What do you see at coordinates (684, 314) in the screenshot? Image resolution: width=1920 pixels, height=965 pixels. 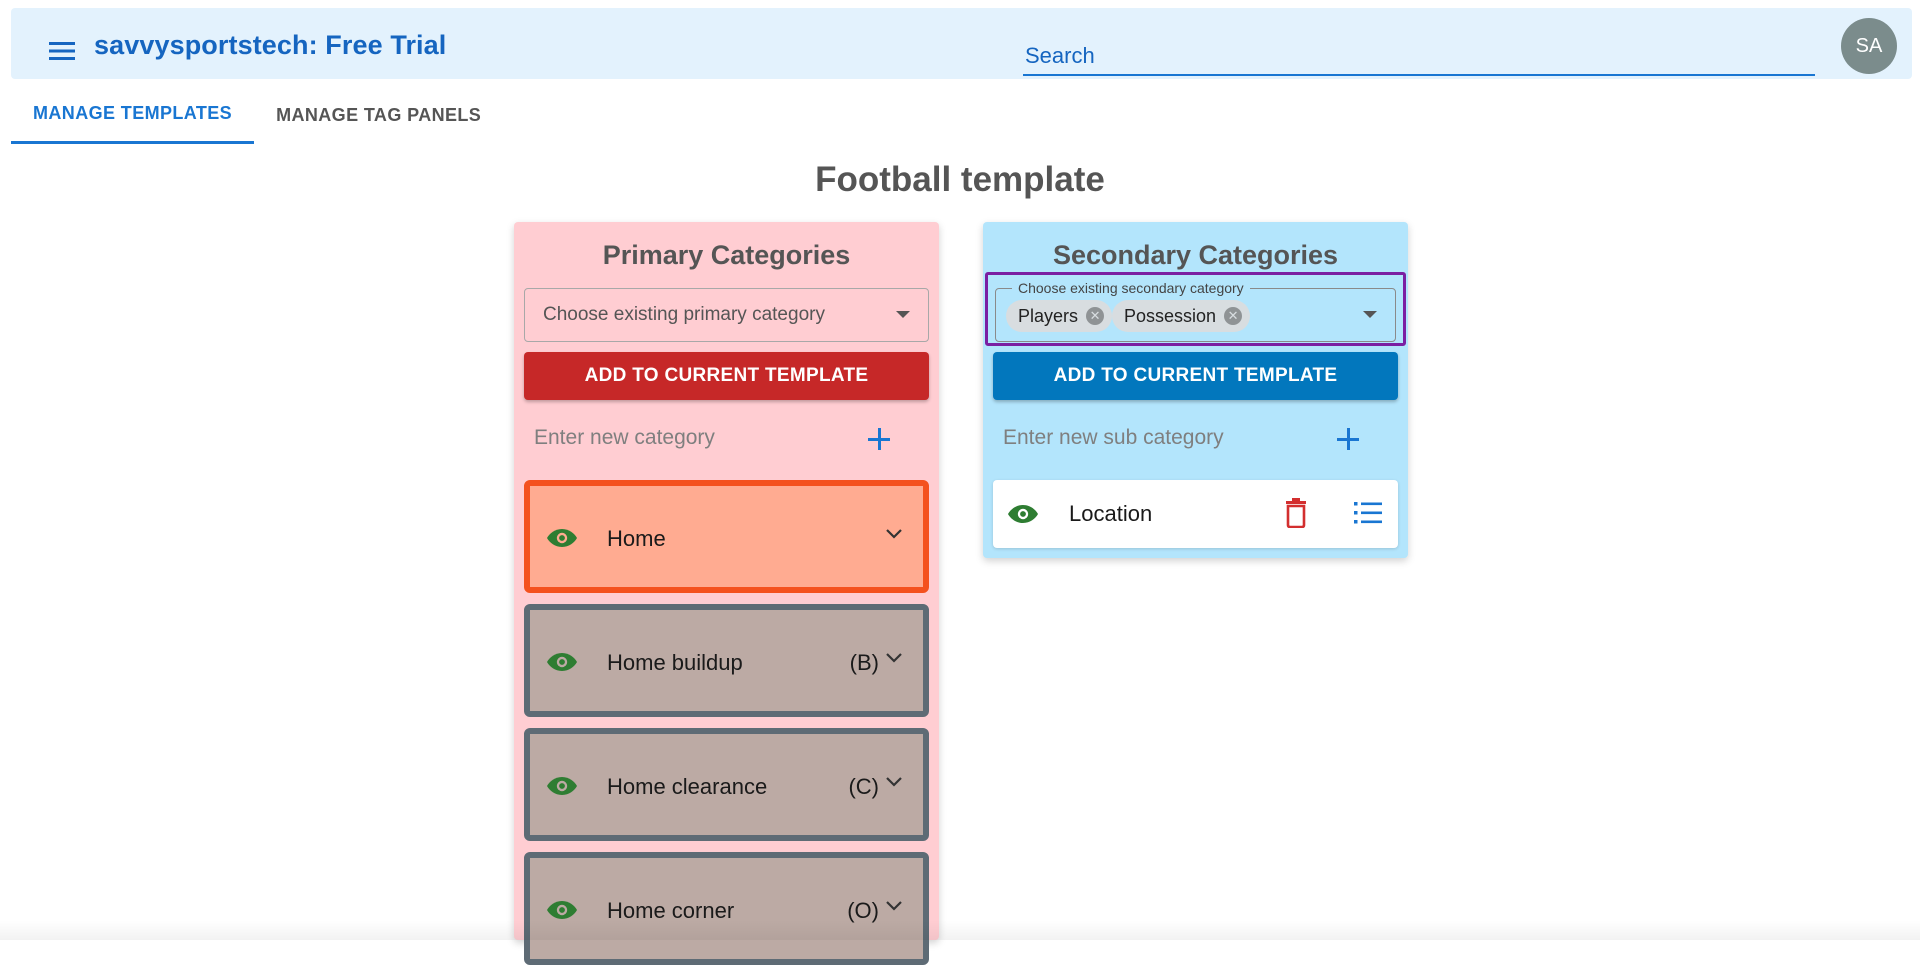 I see `select-placeholder: Choose existing primary category` at bounding box center [684, 314].